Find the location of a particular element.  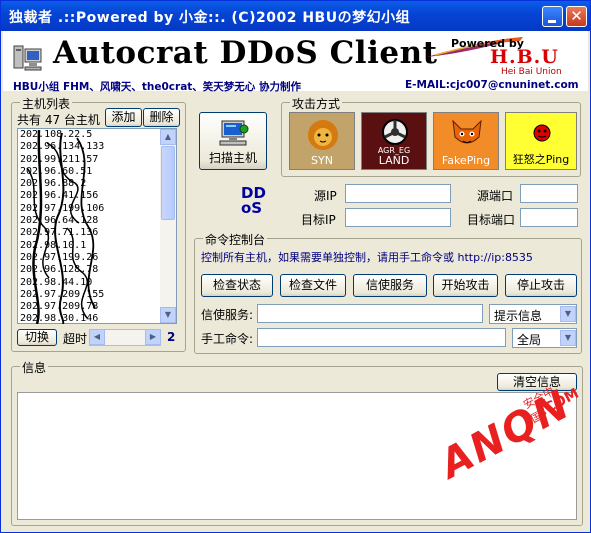

command-console-label: 命令控制台 is located at coordinates (235, 239).